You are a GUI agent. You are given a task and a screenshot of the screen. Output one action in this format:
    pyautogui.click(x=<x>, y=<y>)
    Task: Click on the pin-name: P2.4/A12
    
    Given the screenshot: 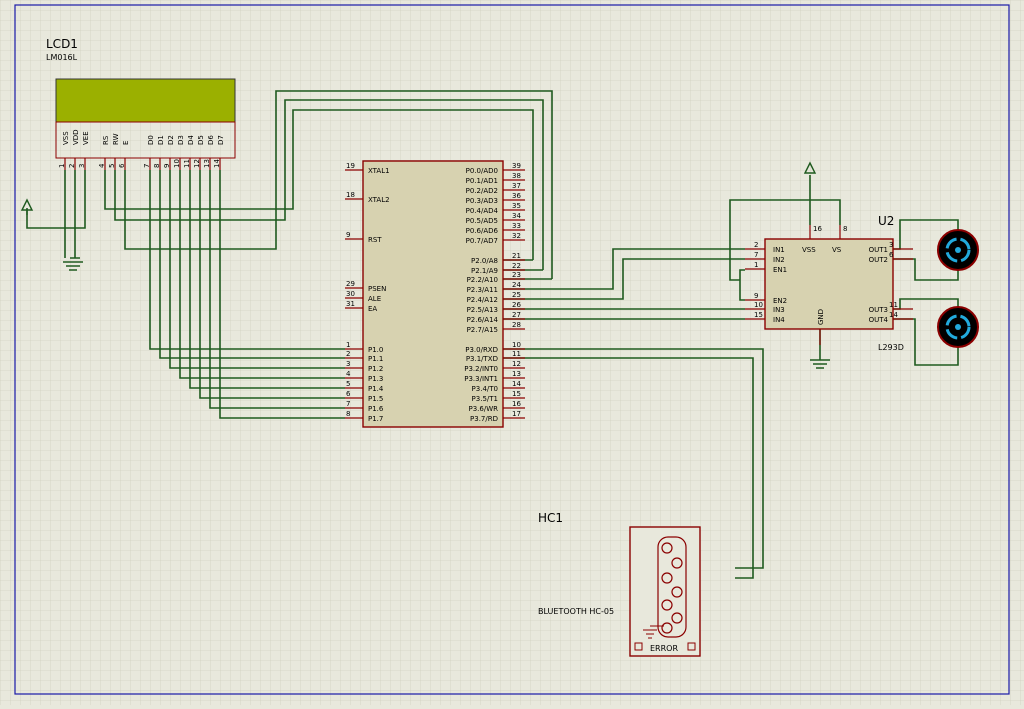 What is the action you would take?
    pyautogui.click(x=482, y=300)
    